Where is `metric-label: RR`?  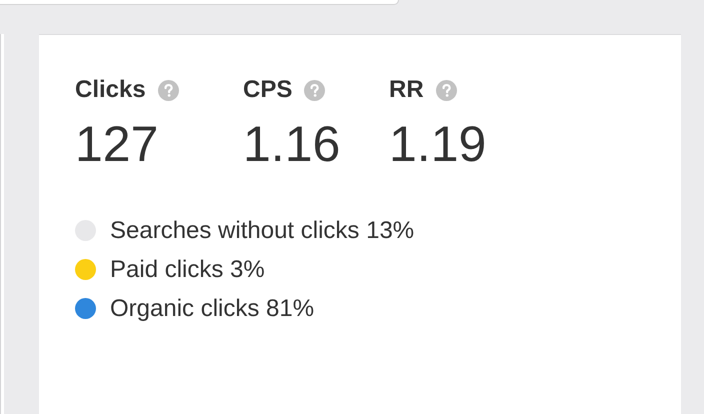
metric-label: RR is located at coordinates (406, 90).